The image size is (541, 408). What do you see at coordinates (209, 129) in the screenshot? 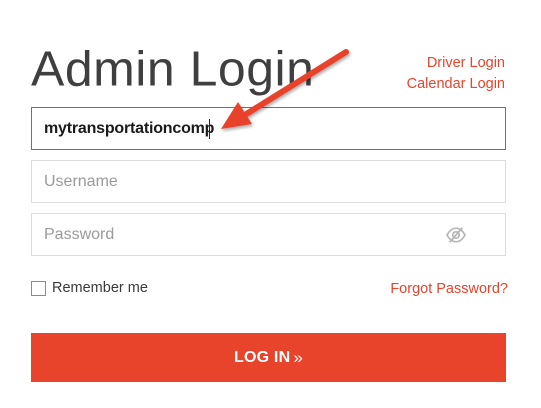
I see `text-caret` at bounding box center [209, 129].